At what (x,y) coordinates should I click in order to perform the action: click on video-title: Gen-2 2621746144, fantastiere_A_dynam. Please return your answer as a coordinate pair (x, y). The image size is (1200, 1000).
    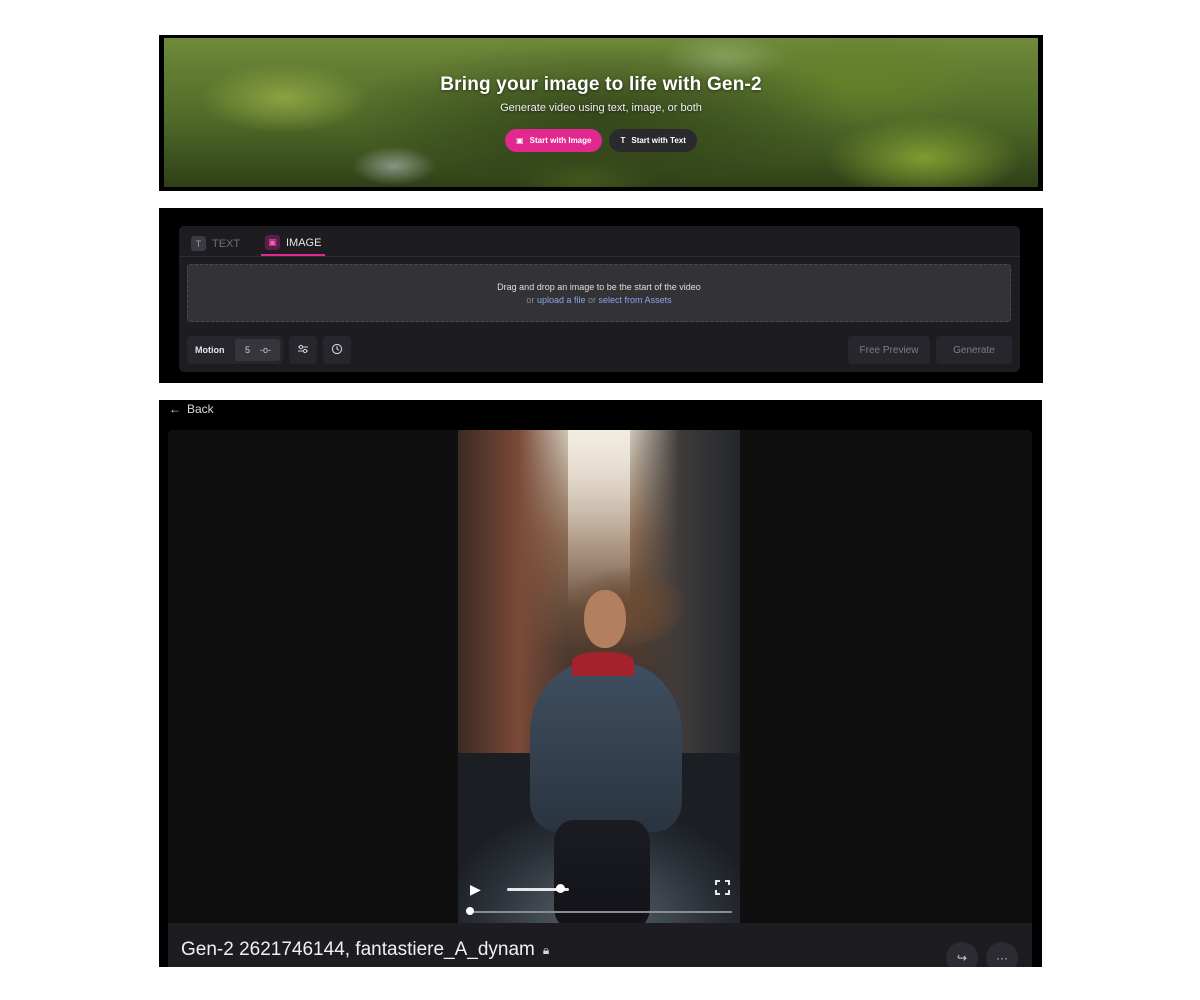
    Looking at the image, I should click on (358, 949).